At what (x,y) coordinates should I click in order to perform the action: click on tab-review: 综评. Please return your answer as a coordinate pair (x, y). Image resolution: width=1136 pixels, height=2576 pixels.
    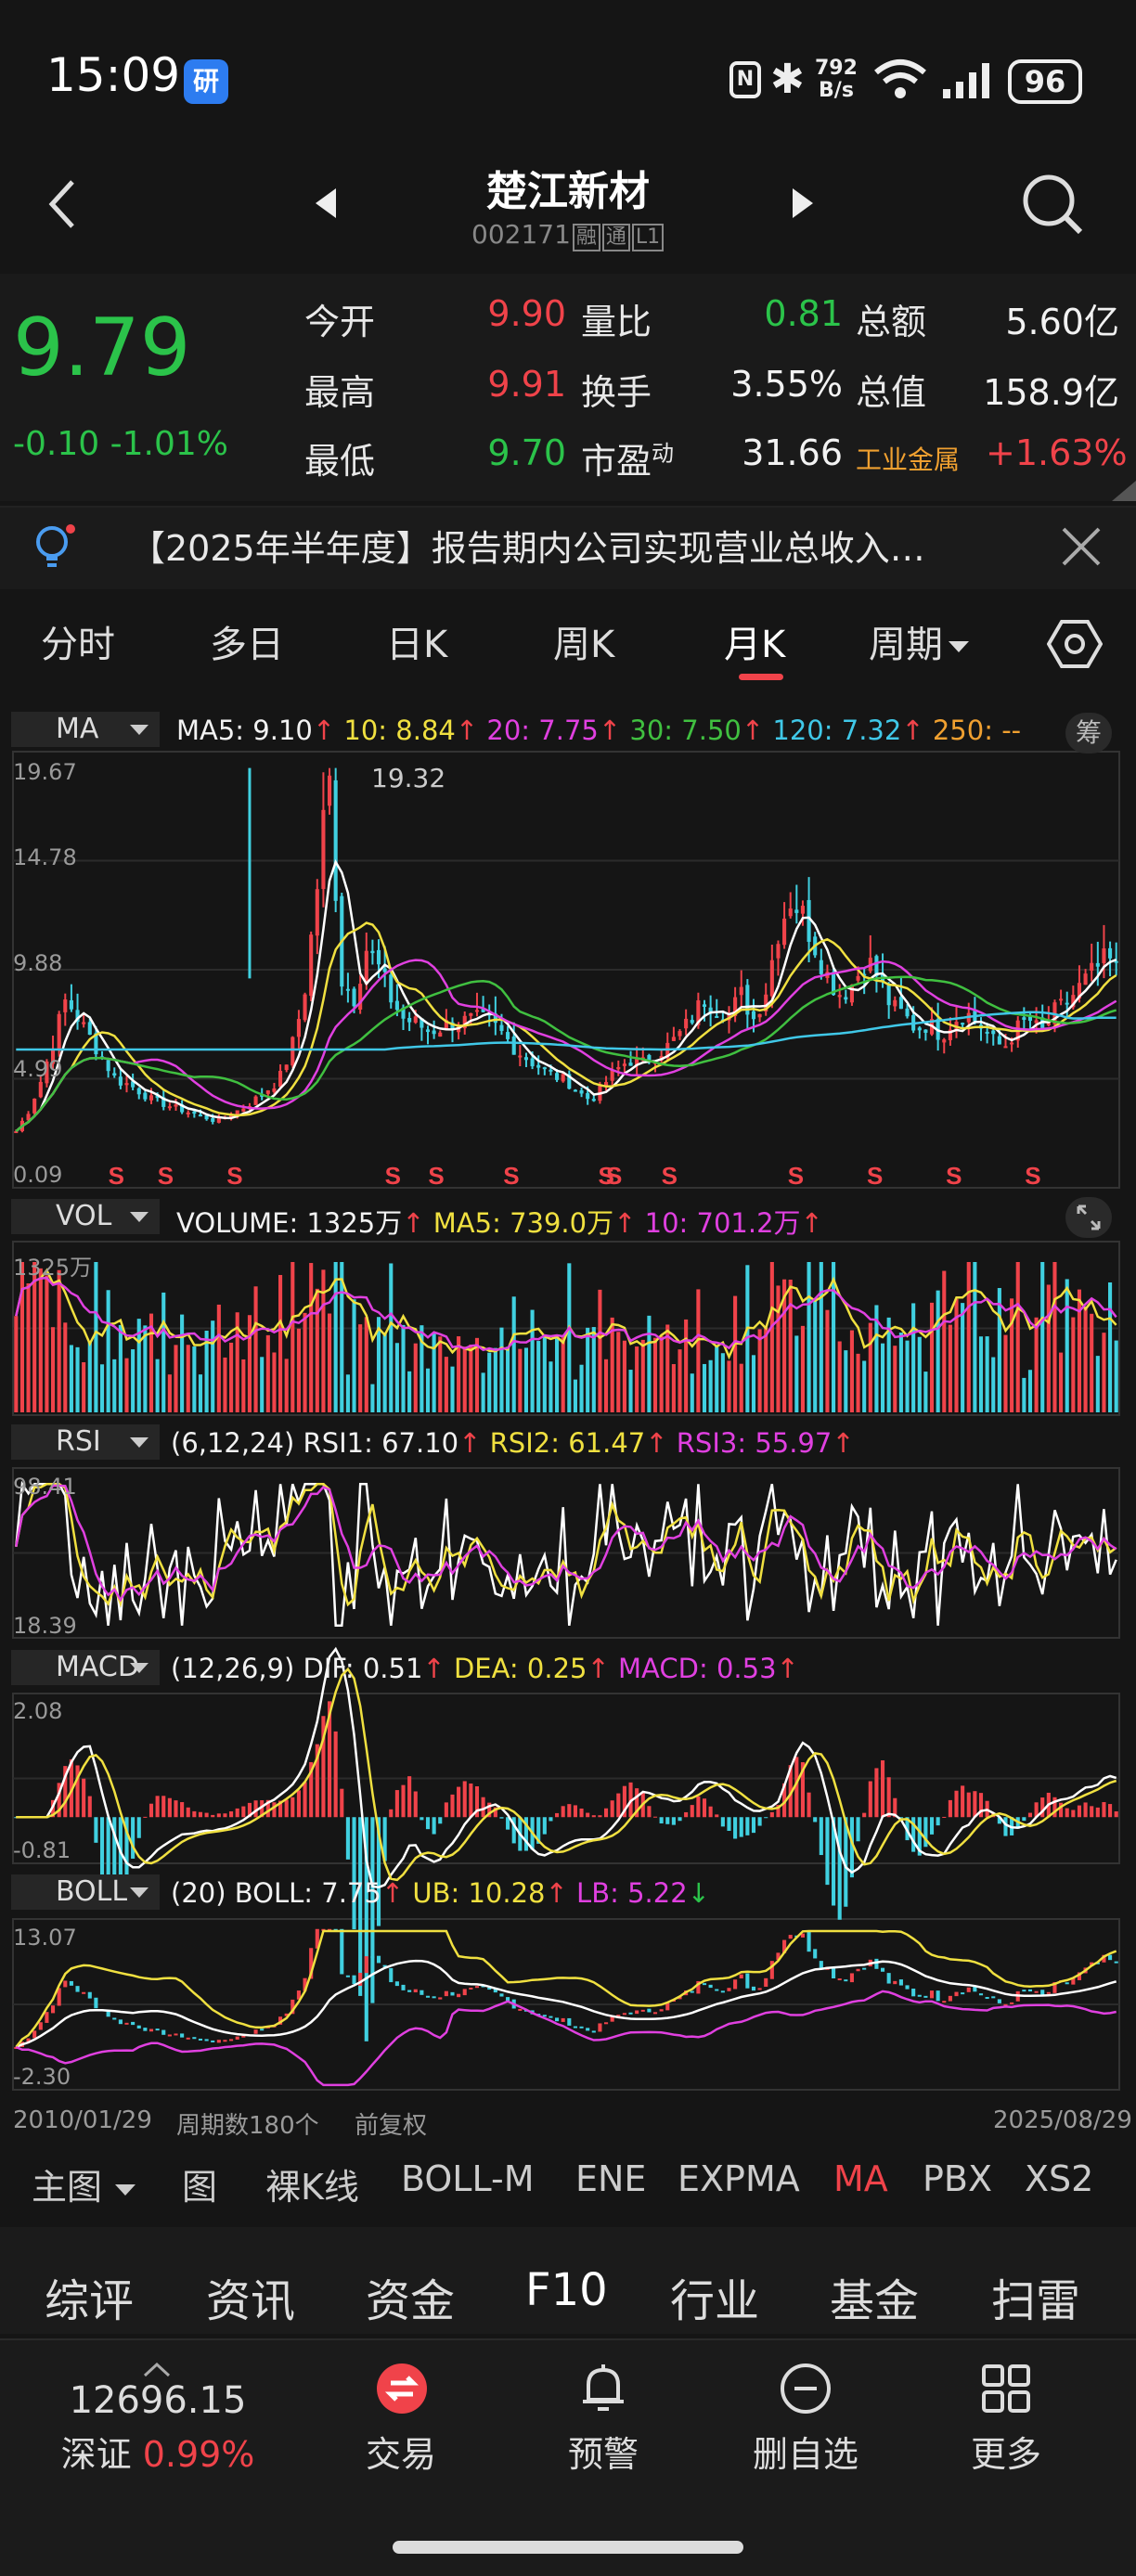
    Looking at the image, I should click on (89, 2296).